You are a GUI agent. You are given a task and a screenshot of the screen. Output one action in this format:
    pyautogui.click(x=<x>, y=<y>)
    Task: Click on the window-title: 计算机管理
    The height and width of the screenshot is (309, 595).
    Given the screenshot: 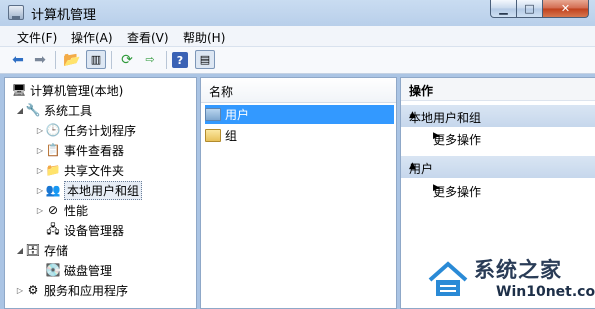 What is the action you would take?
    pyautogui.click(x=64, y=15)
    